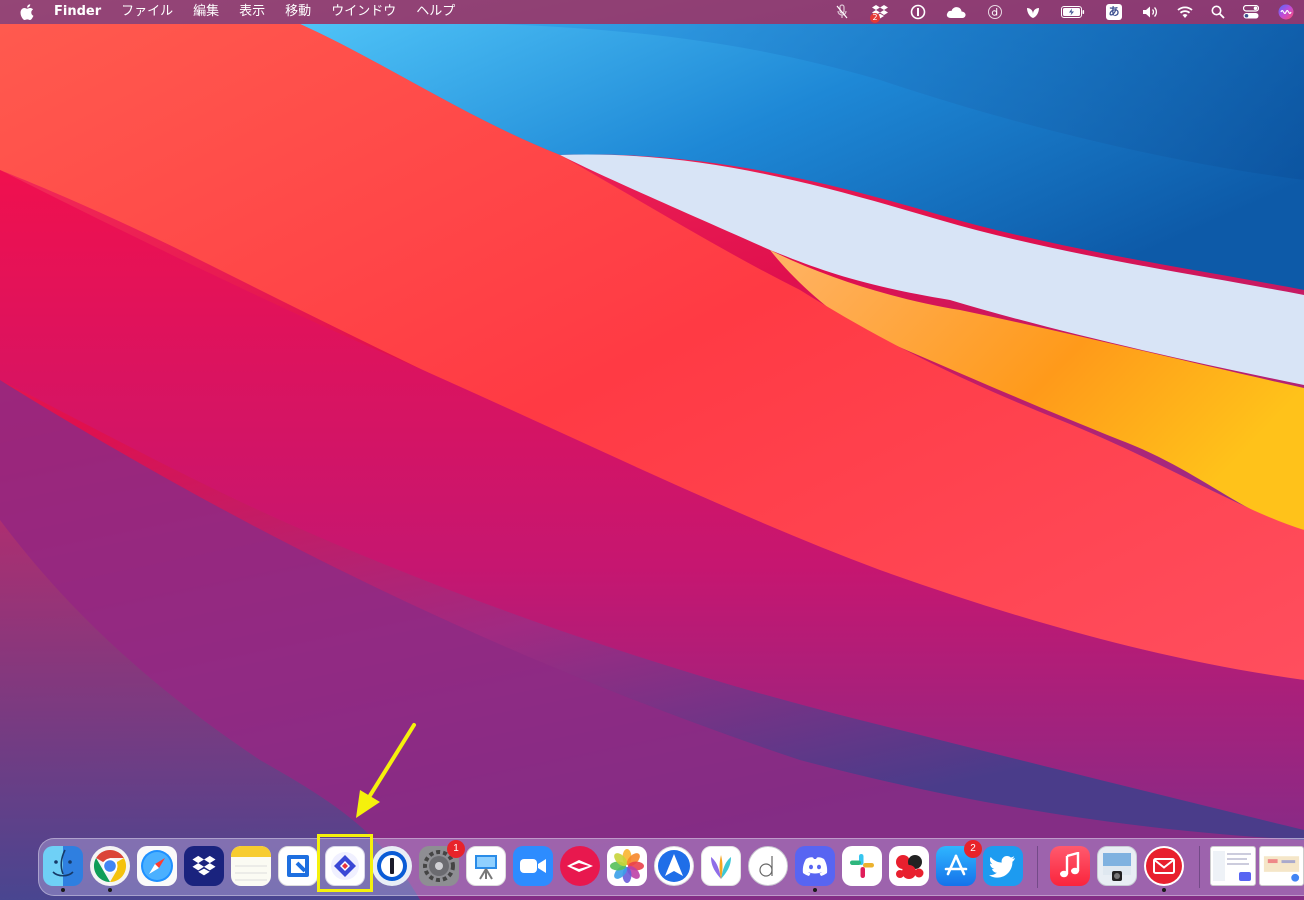 The width and height of the screenshot is (1304, 900). I want to click on dock-keynote, so click(486, 866).